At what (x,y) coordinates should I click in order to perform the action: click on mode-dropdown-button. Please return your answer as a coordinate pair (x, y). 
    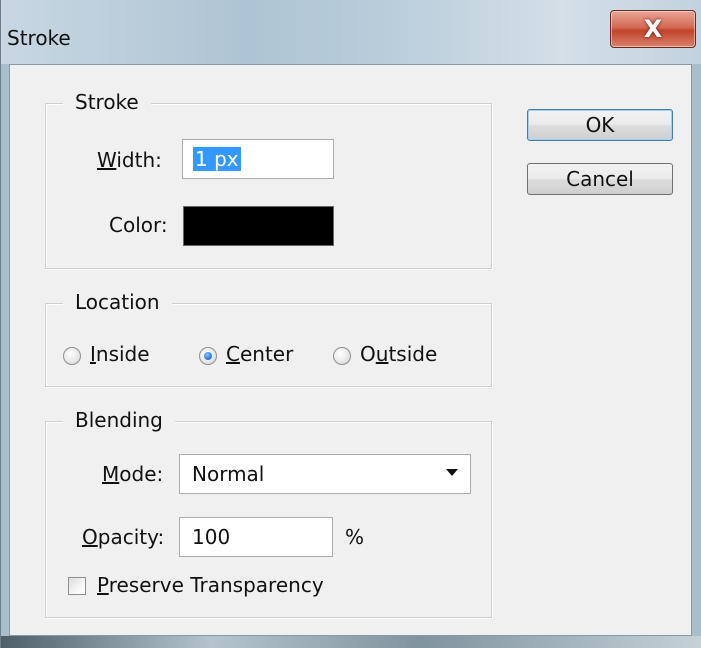
    Looking at the image, I should click on (453, 474).